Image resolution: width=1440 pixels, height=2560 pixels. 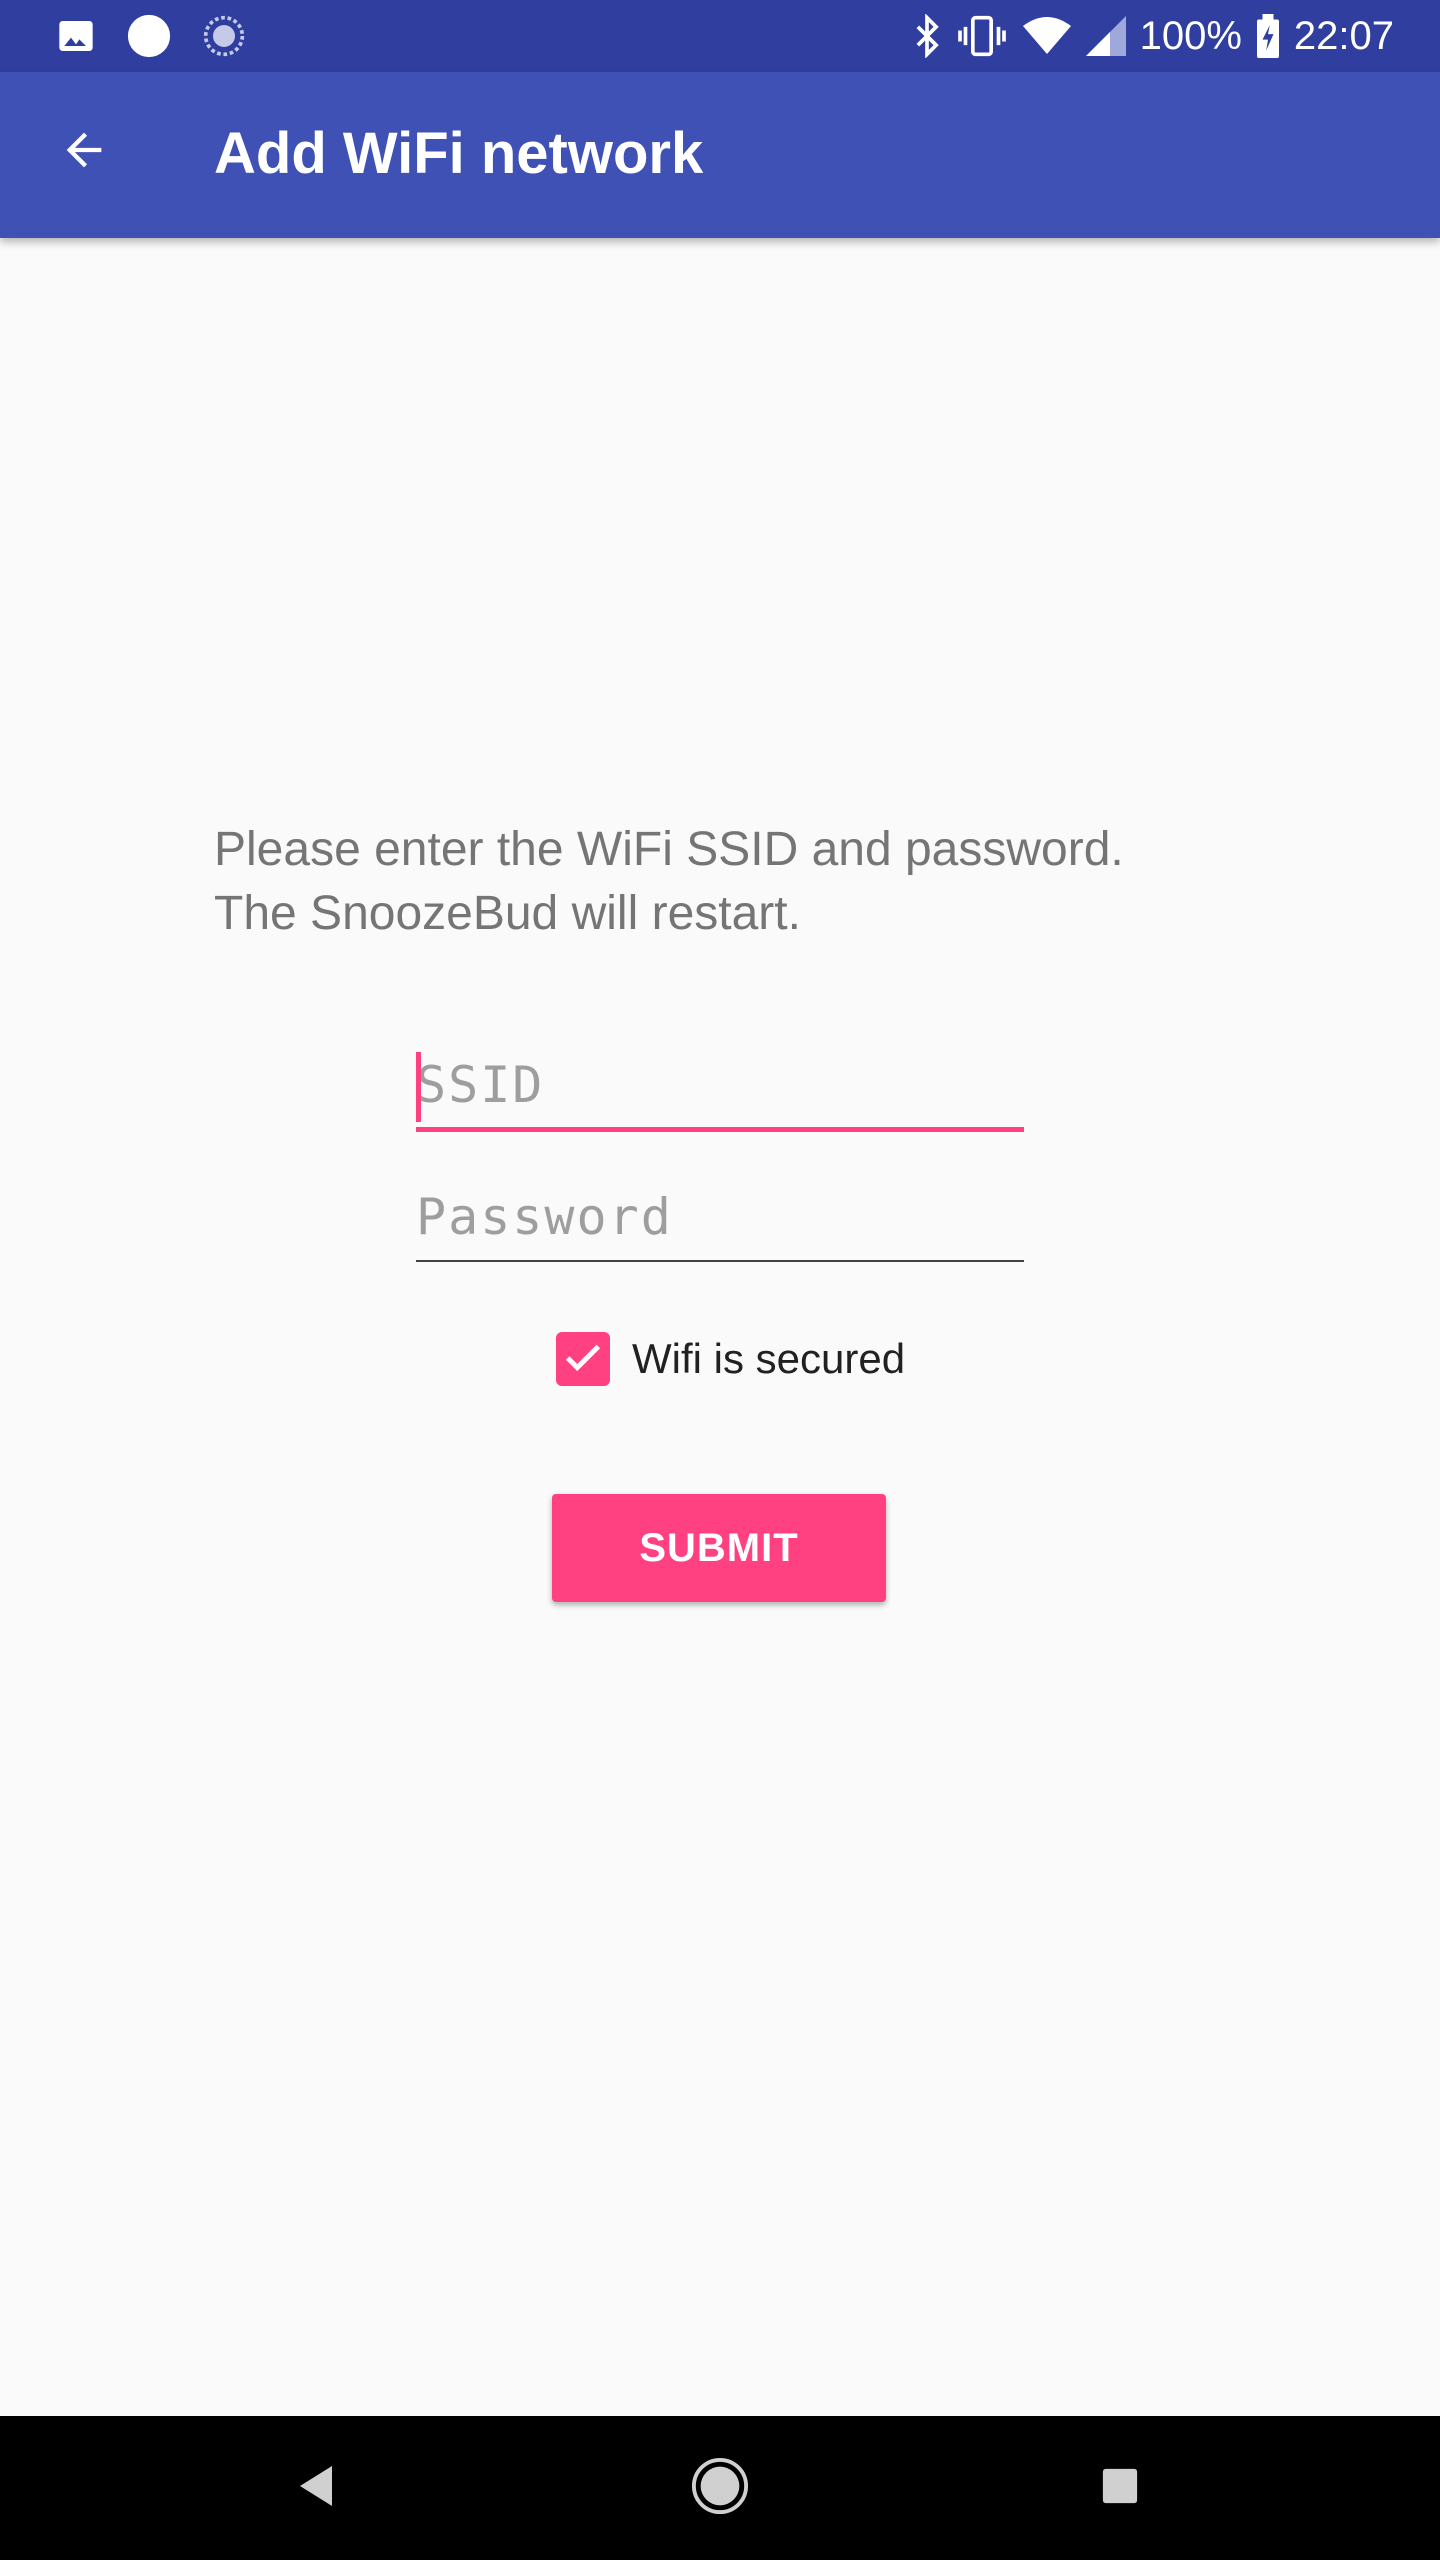 I want to click on circle-notification-icon, so click(x=149, y=36).